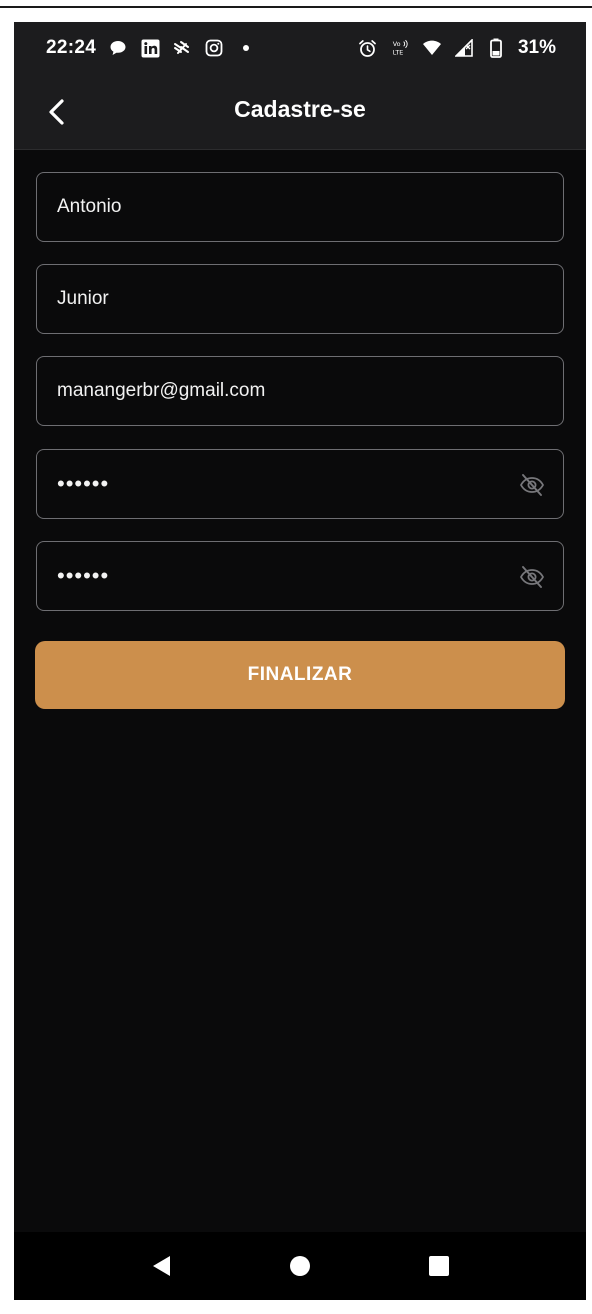 This screenshot has width=592, height=1314. I want to click on toggle-password-visibility-button, so click(532, 485).